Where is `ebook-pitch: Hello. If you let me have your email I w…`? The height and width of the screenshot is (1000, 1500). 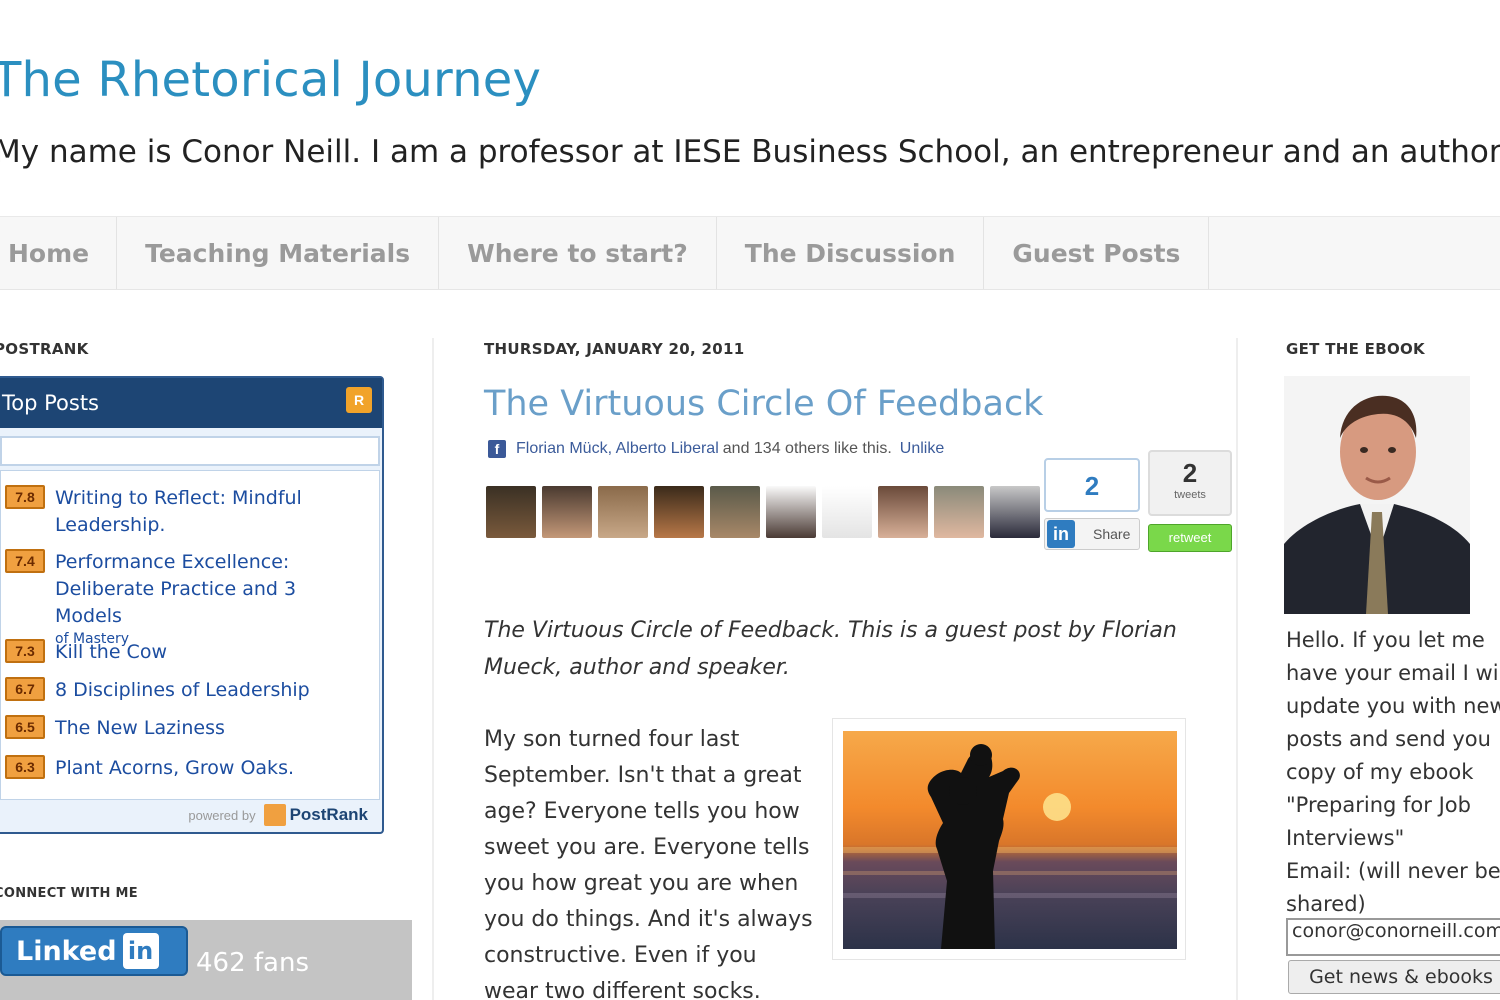 ebook-pitch: Hello. If you let me have your email I w… is located at coordinates (1393, 739).